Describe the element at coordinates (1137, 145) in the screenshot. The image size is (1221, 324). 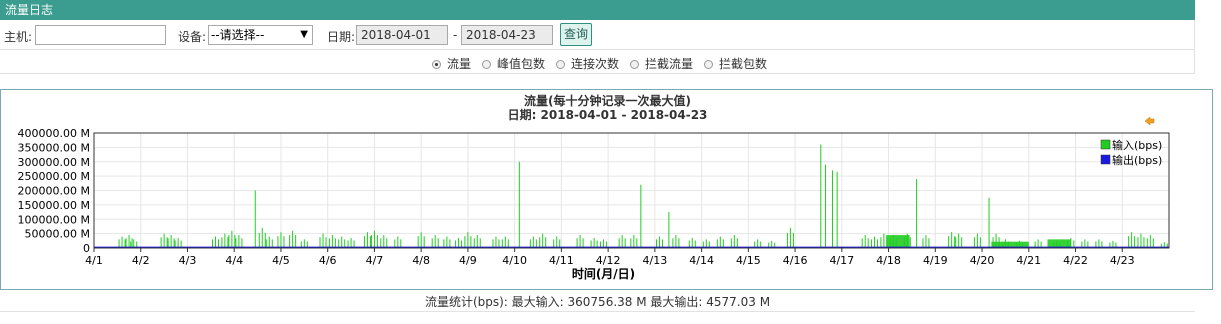
I see `legend-label: 输入(bps)` at that location.